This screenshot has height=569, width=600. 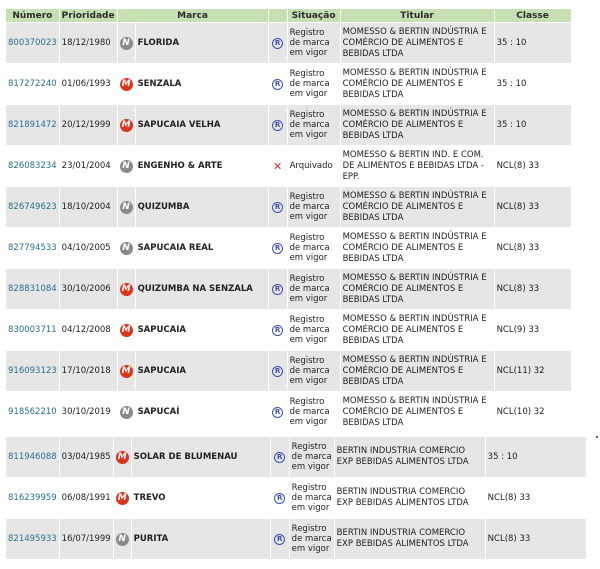 I want to click on numero-link: 916093123, so click(x=32, y=371).